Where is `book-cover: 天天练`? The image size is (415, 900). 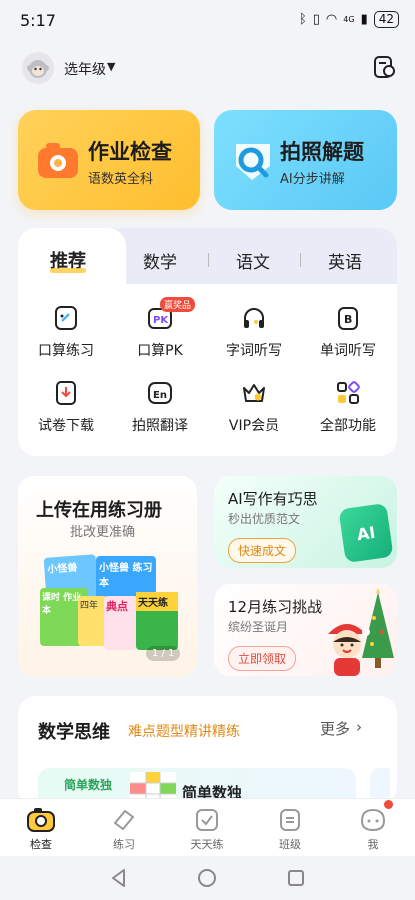
book-cover: 天天练 is located at coordinates (157, 621).